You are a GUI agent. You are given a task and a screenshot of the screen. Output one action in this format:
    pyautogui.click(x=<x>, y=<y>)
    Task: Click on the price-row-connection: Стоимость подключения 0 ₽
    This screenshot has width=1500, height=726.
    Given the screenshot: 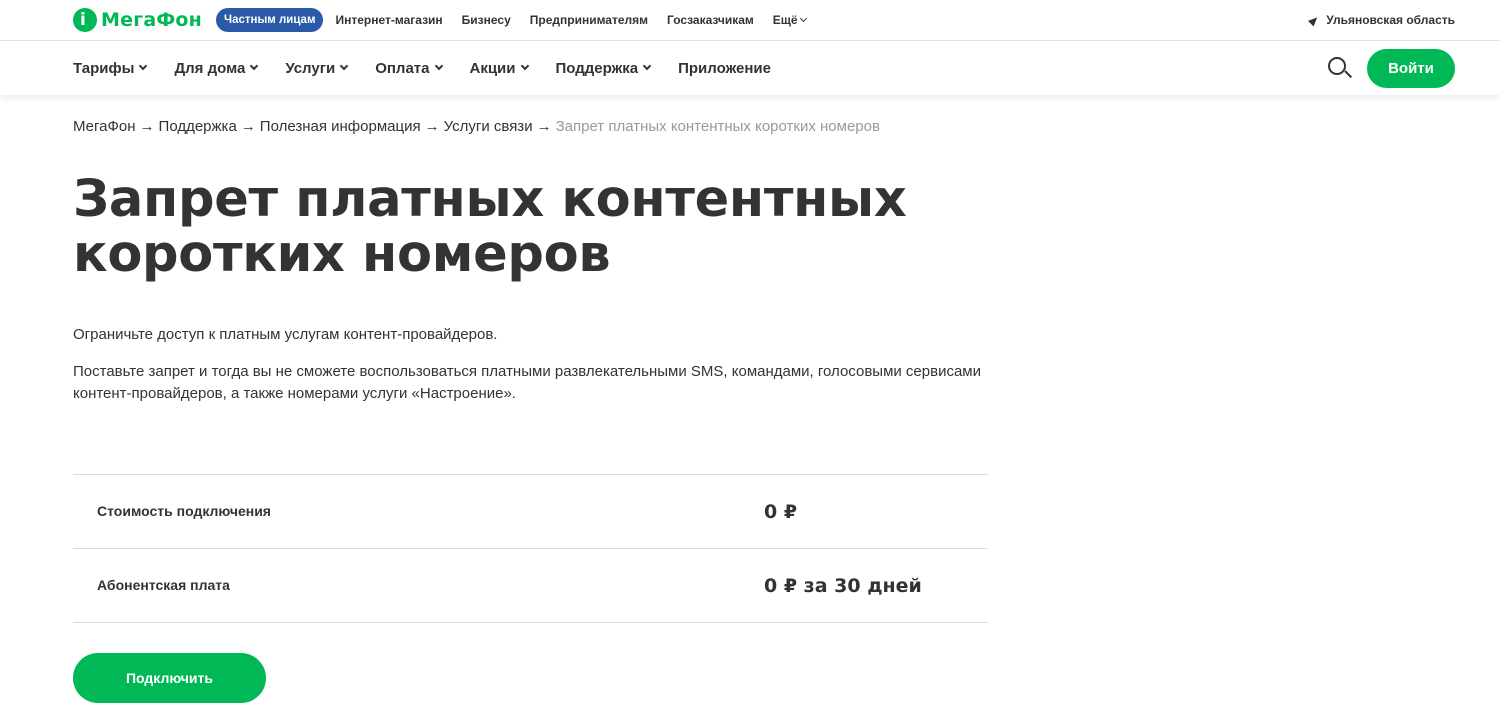 What is the action you would take?
    pyautogui.click(x=530, y=512)
    